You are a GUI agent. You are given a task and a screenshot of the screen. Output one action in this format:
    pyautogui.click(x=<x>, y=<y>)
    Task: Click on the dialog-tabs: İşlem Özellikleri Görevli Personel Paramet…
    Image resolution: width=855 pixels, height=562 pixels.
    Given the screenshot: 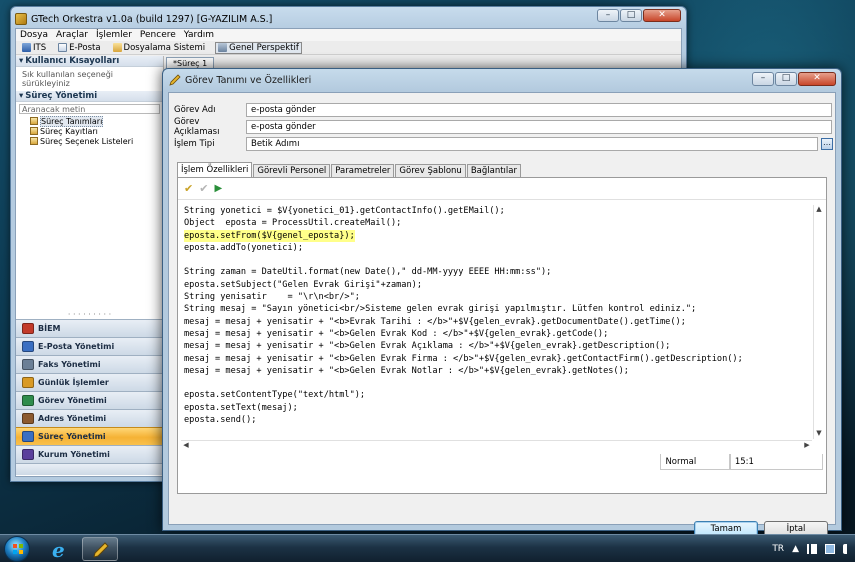 What is the action you would take?
    pyautogui.click(x=349, y=169)
    